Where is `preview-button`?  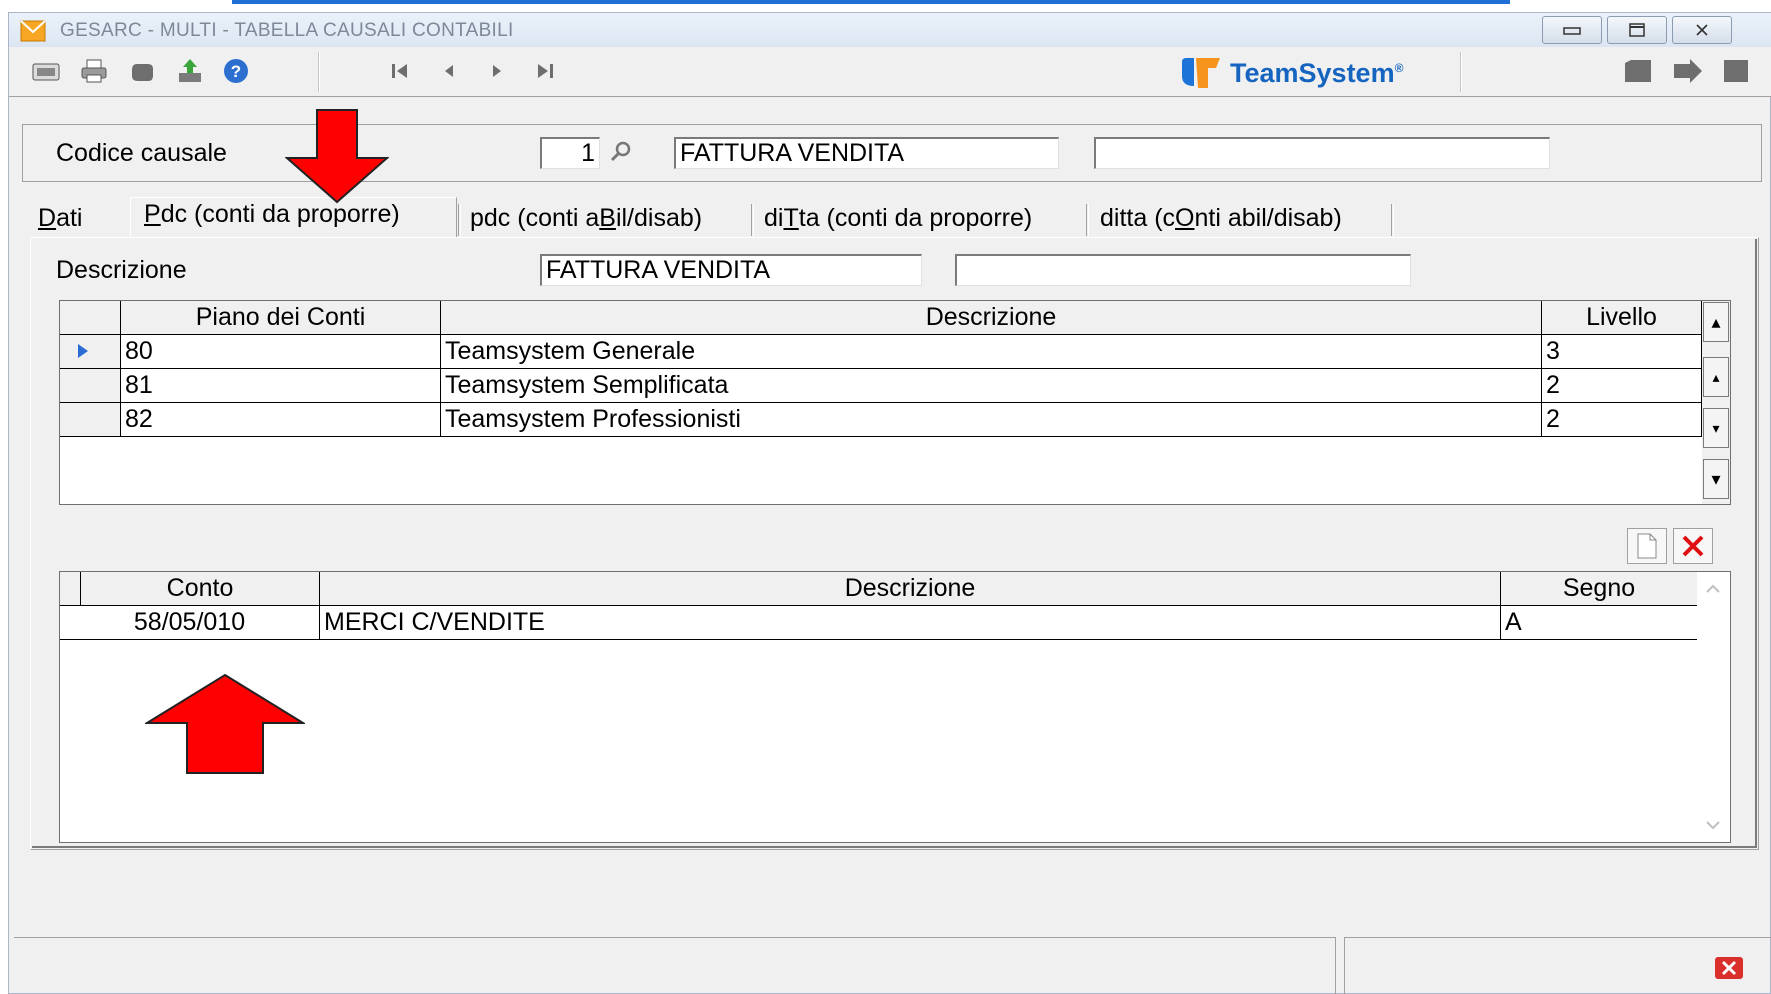 preview-button is located at coordinates (46, 71).